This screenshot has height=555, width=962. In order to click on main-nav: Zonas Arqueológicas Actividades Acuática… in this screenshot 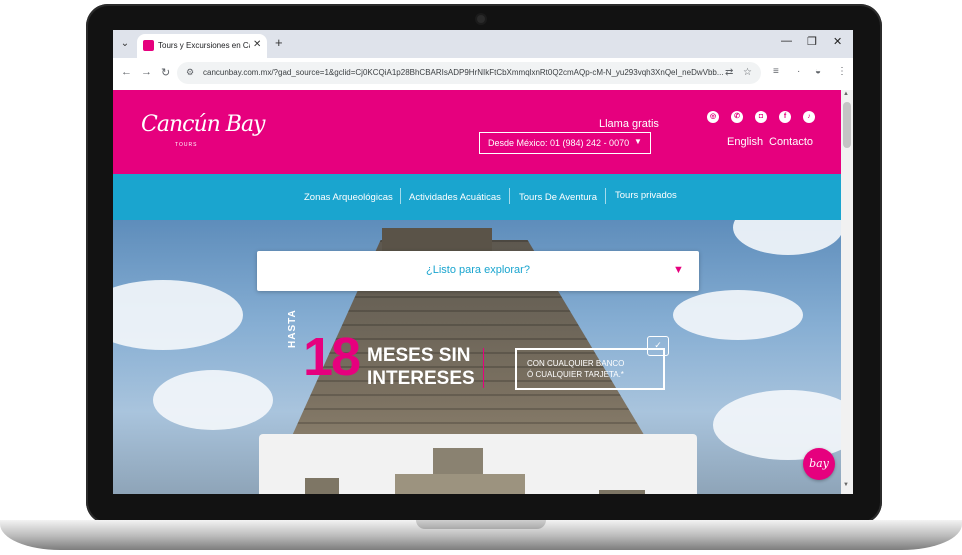, I will do `click(477, 197)`.